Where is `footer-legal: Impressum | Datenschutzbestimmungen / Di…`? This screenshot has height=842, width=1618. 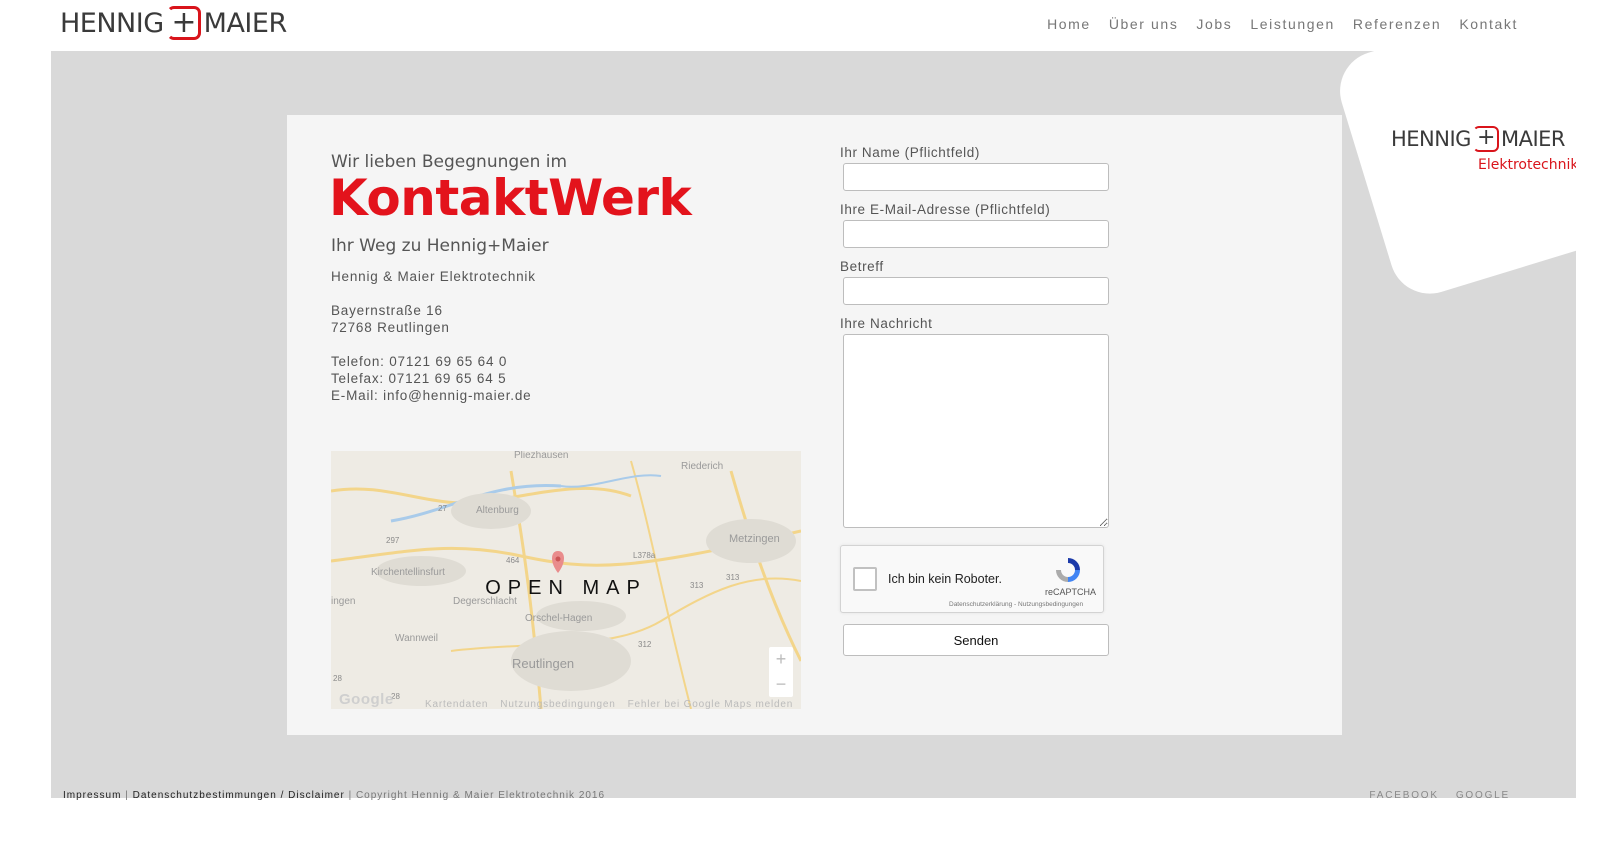
footer-legal: Impressum | Datenschutzbestimmungen / Di… is located at coordinates (334, 795).